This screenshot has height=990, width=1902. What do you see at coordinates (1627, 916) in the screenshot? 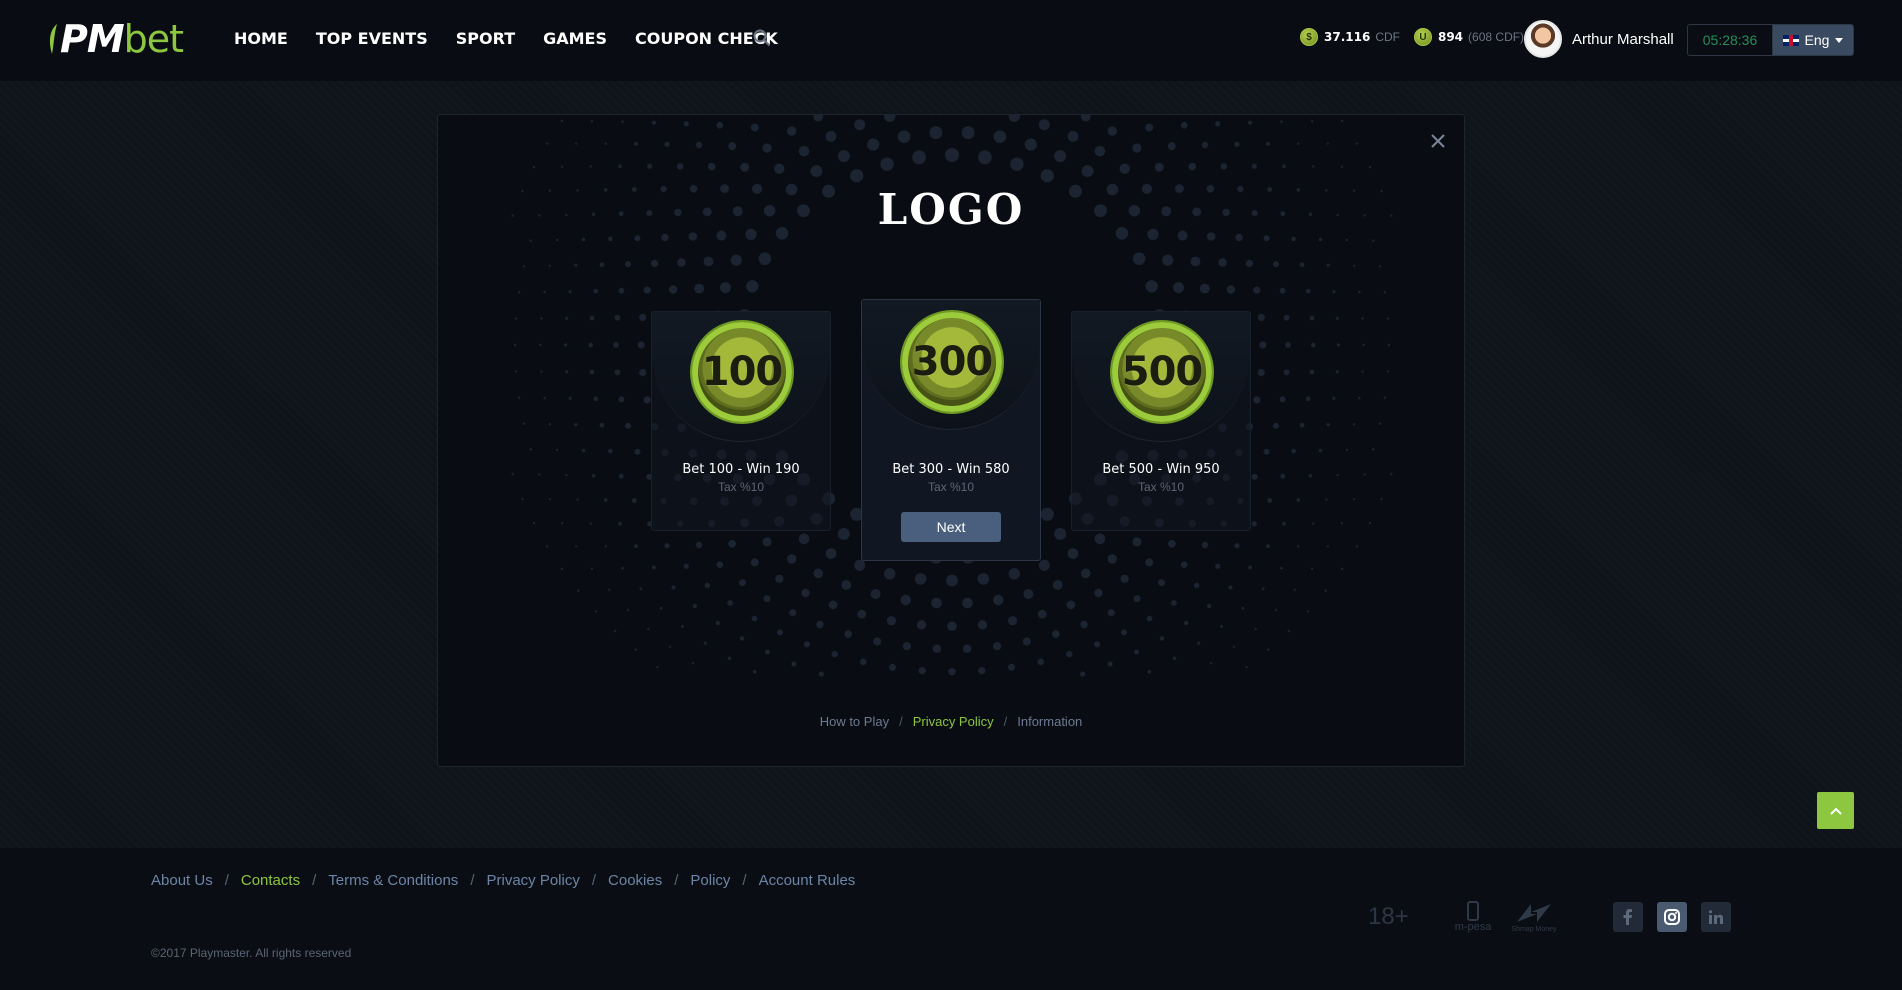
I see `facebook-icon` at bounding box center [1627, 916].